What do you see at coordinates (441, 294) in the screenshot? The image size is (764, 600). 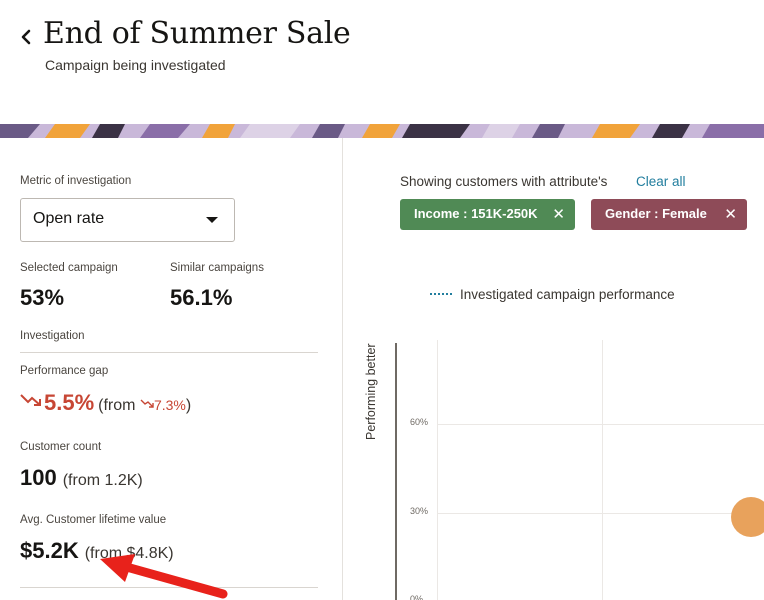 I see `dotted-line-icon` at bounding box center [441, 294].